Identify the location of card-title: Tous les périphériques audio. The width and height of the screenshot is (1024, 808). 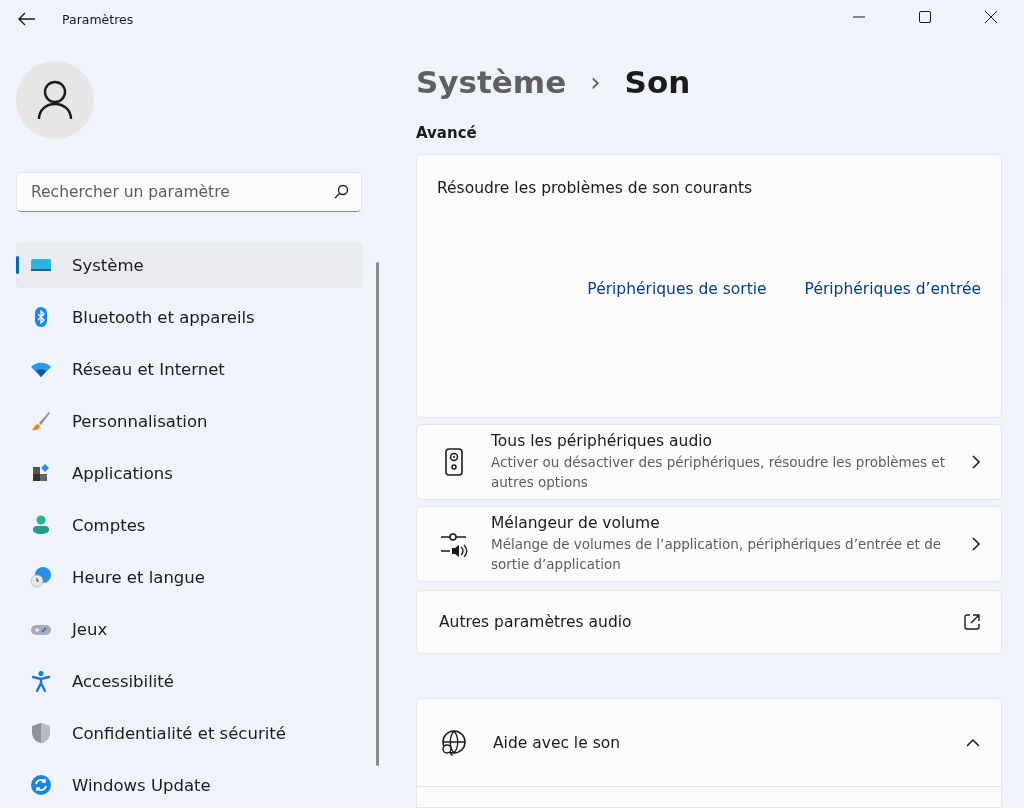
(602, 440).